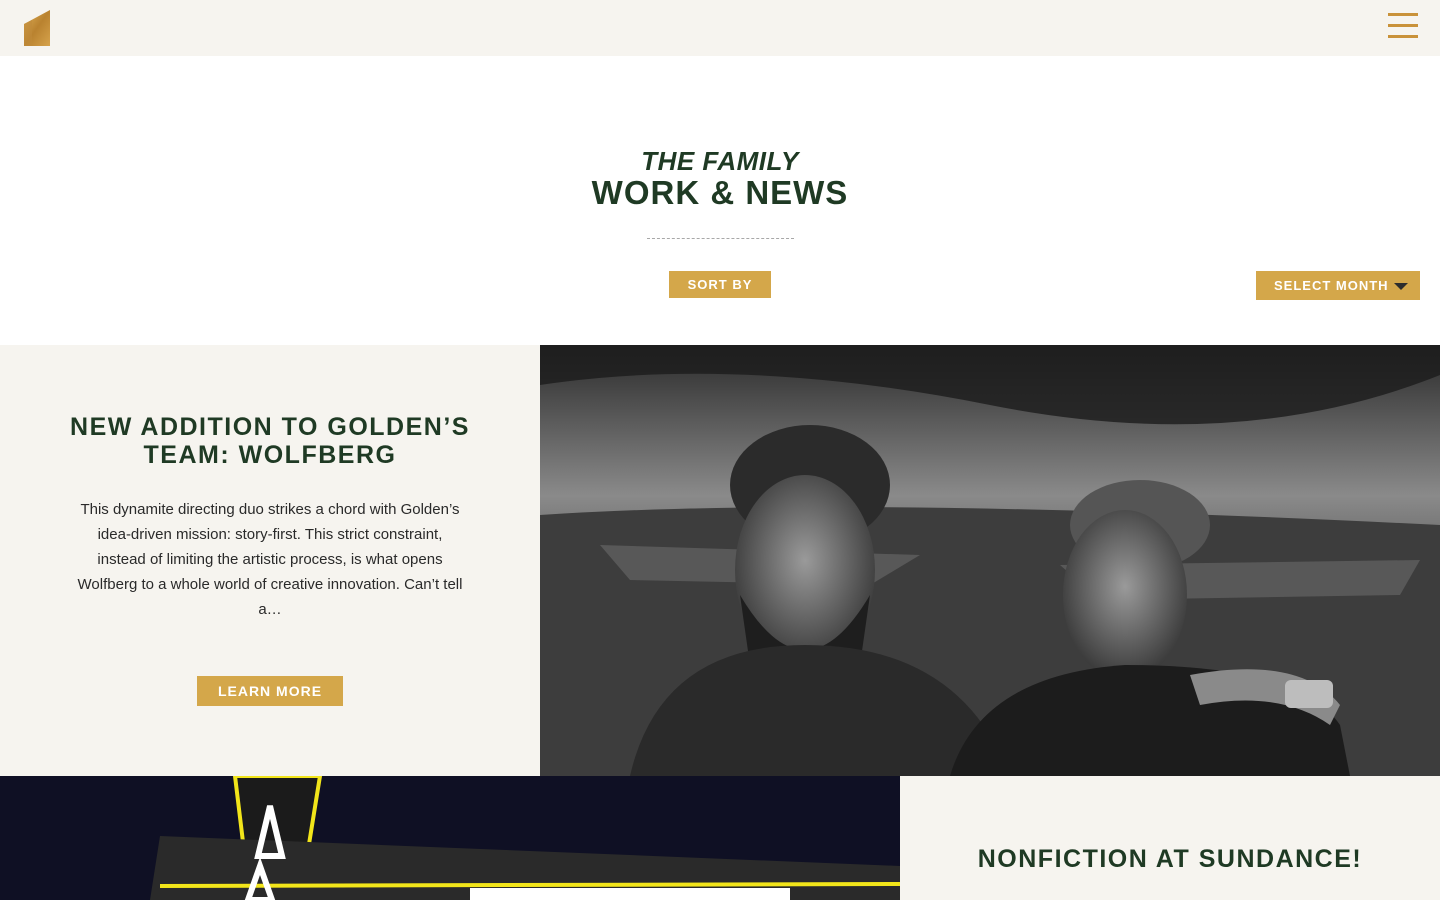  Describe the element at coordinates (270, 691) in the screenshot. I see `learn-more-button: LEARN MORE` at that location.